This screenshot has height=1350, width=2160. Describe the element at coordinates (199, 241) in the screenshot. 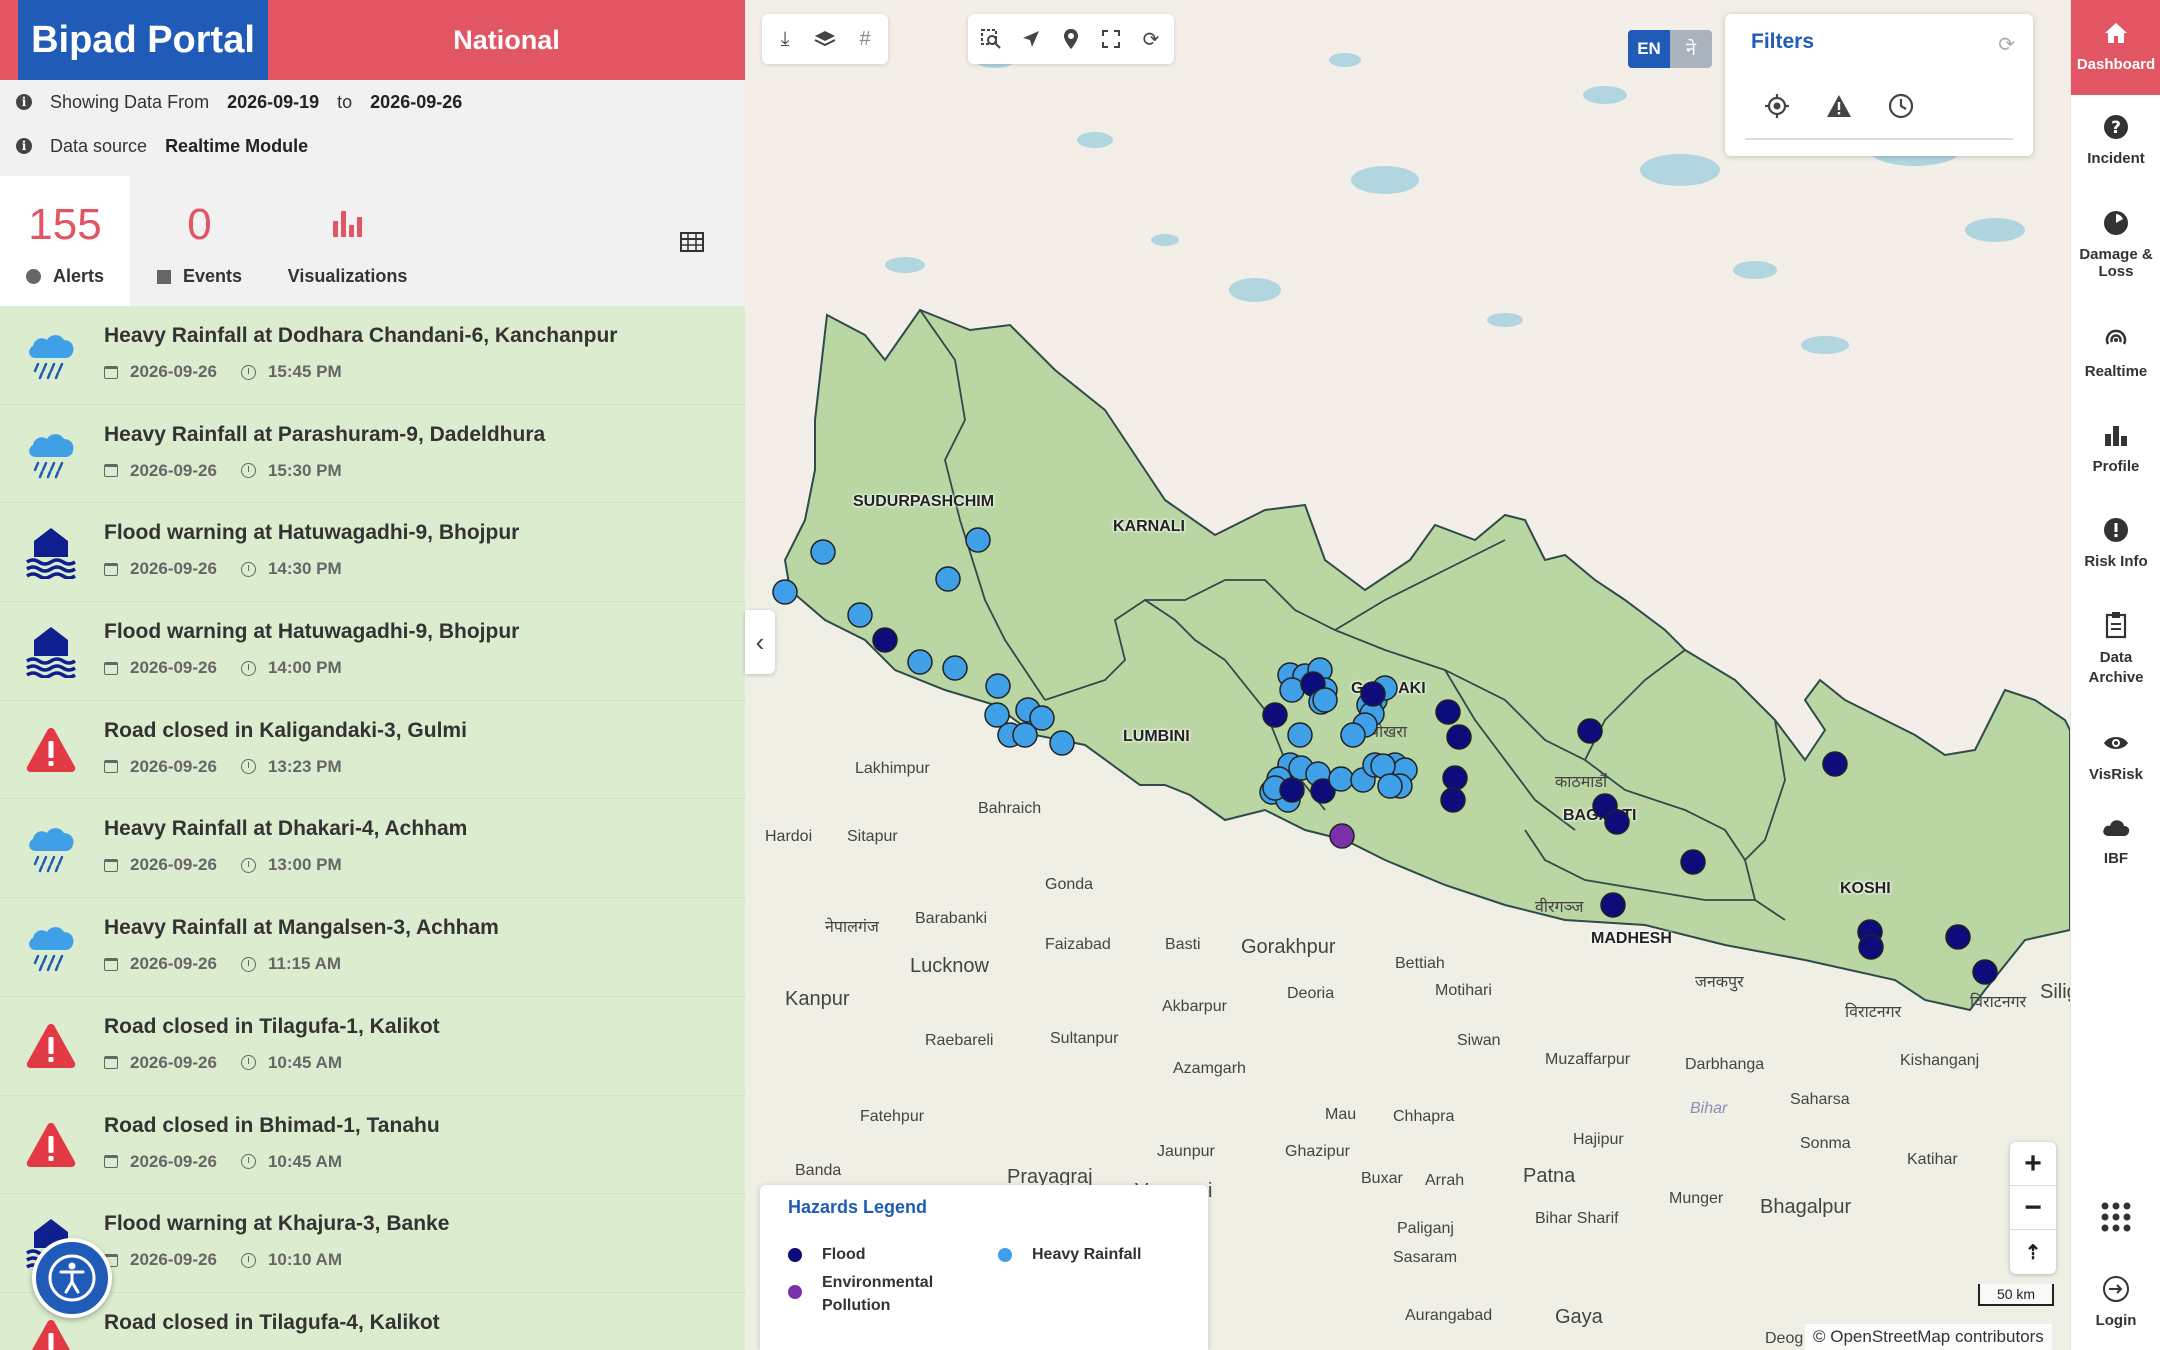

I see `tab-events: 0 Events` at that location.